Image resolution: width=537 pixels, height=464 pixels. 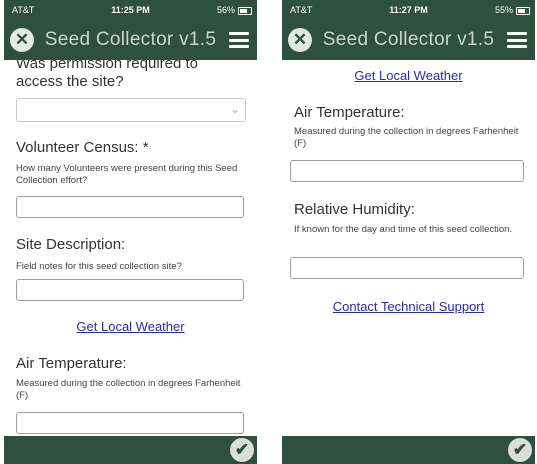 I want to click on relative-humidity-label: Relative Humidity:, so click(x=354, y=209).